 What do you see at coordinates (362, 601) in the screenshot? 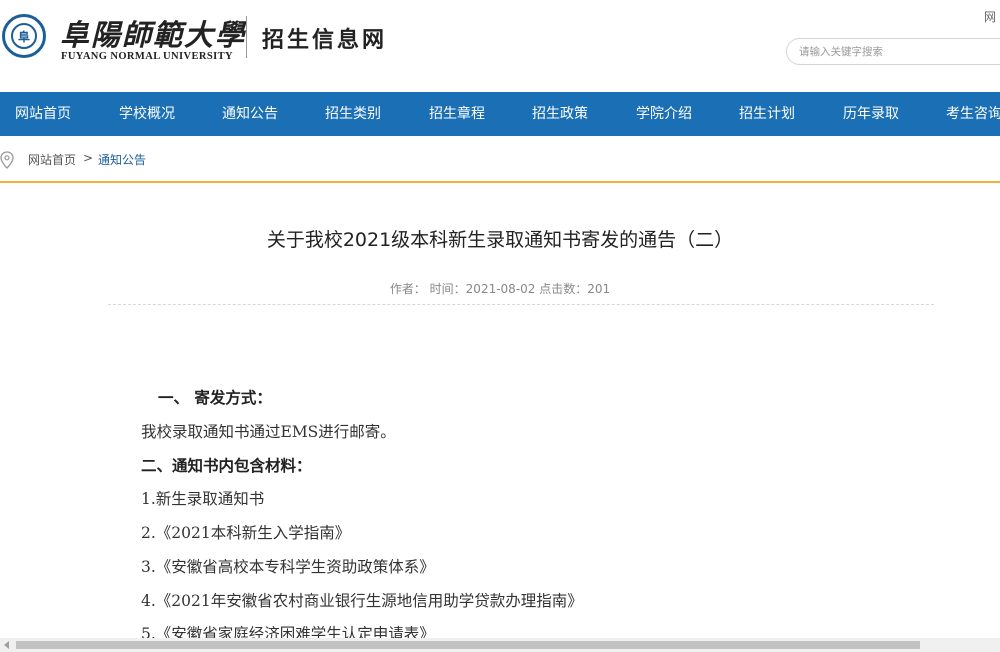
I see `list-item: 4.《2021年安徽省农村商业银行生源地信用助学贷款办理指南》` at bounding box center [362, 601].